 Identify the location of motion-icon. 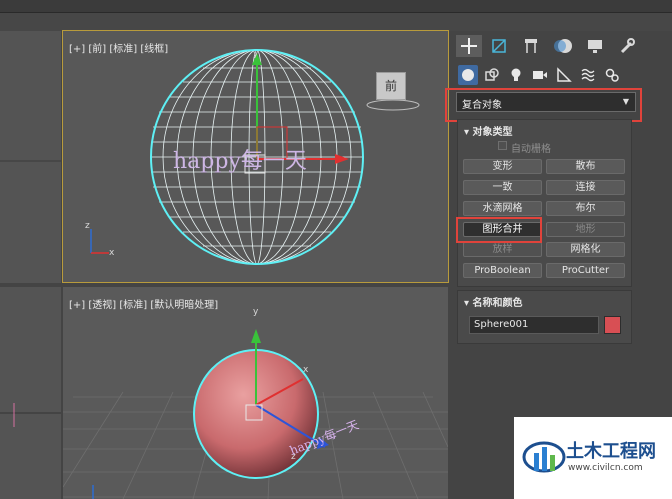
(563, 46).